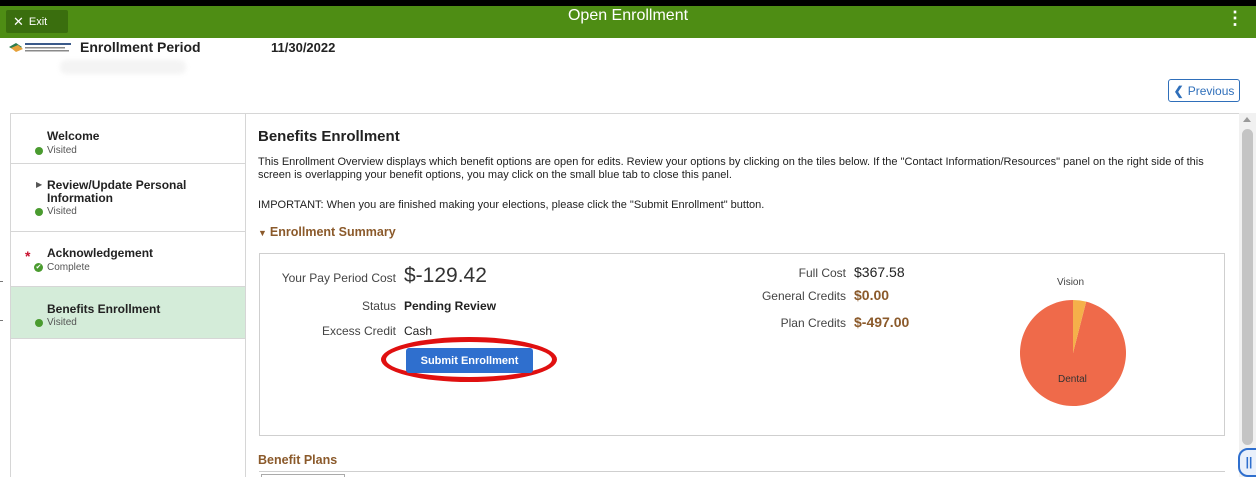  What do you see at coordinates (469, 360) in the screenshot?
I see `submit-enrollment-button: Submit Enrollment` at bounding box center [469, 360].